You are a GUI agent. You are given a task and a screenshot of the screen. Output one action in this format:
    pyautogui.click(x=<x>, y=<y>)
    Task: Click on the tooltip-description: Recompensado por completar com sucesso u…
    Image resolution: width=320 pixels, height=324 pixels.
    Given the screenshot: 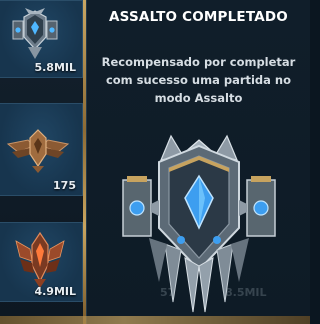 What is the action you would take?
    pyautogui.click(x=198, y=80)
    